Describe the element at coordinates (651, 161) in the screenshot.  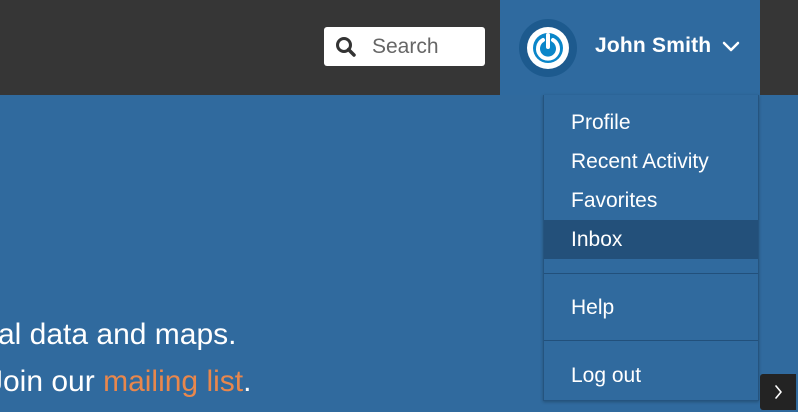
I see `menu-item-recent-activity: Recent Activity` at that location.